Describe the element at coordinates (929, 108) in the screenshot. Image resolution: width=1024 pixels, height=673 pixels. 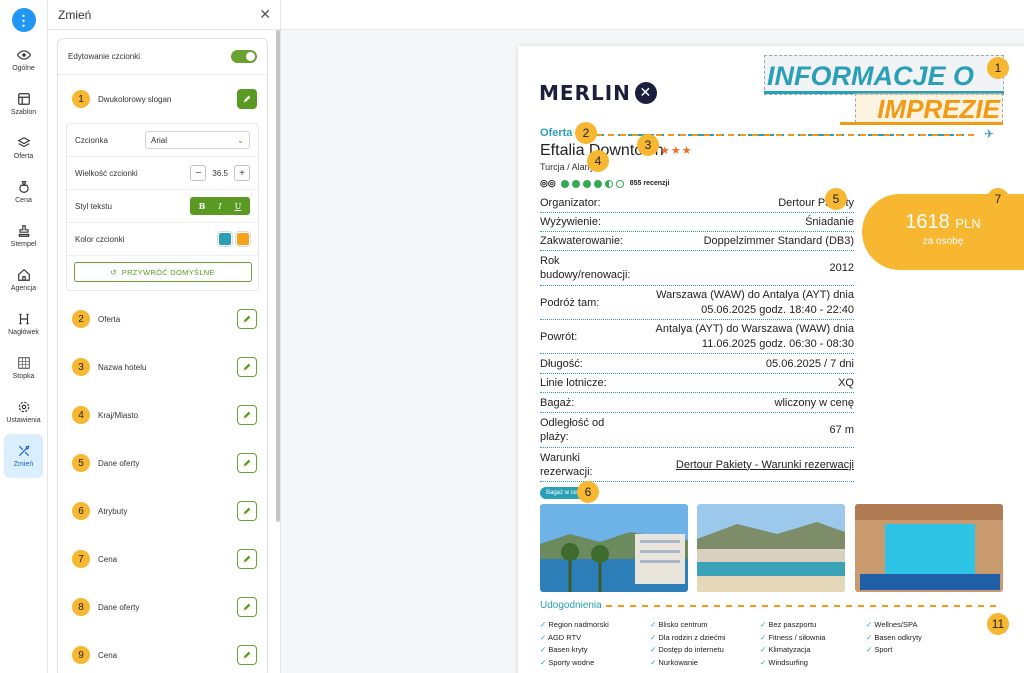
I see `slogan-line-2: IMPREZIE` at that location.